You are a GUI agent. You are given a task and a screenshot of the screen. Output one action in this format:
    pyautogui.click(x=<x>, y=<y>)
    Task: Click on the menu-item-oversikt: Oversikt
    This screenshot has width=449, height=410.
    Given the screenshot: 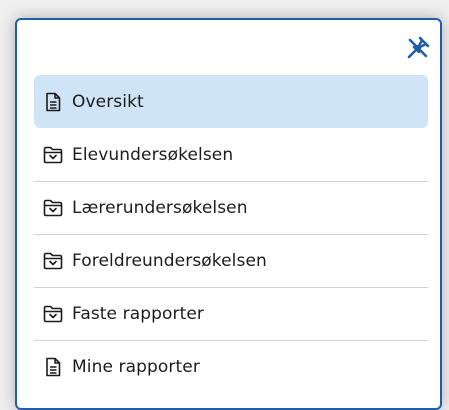 What is the action you would take?
    pyautogui.click(x=231, y=101)
    